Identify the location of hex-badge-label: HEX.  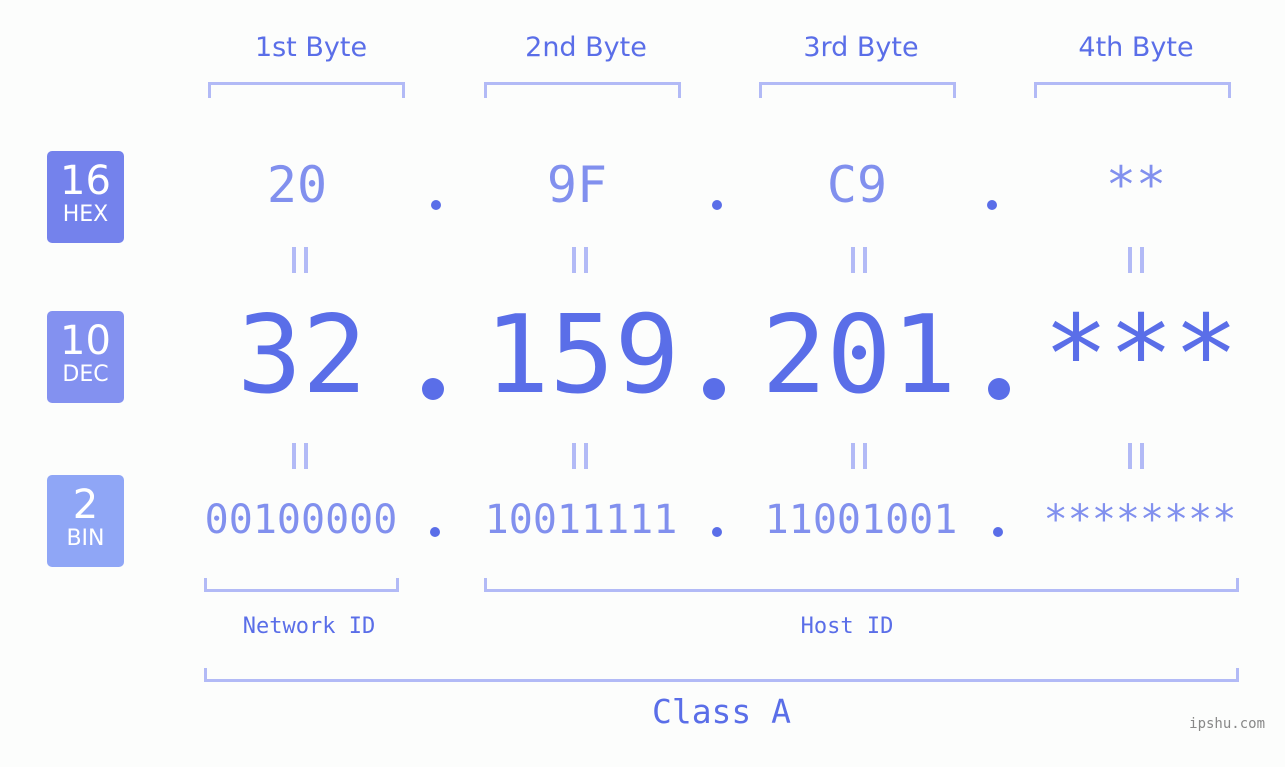
(85, 214).